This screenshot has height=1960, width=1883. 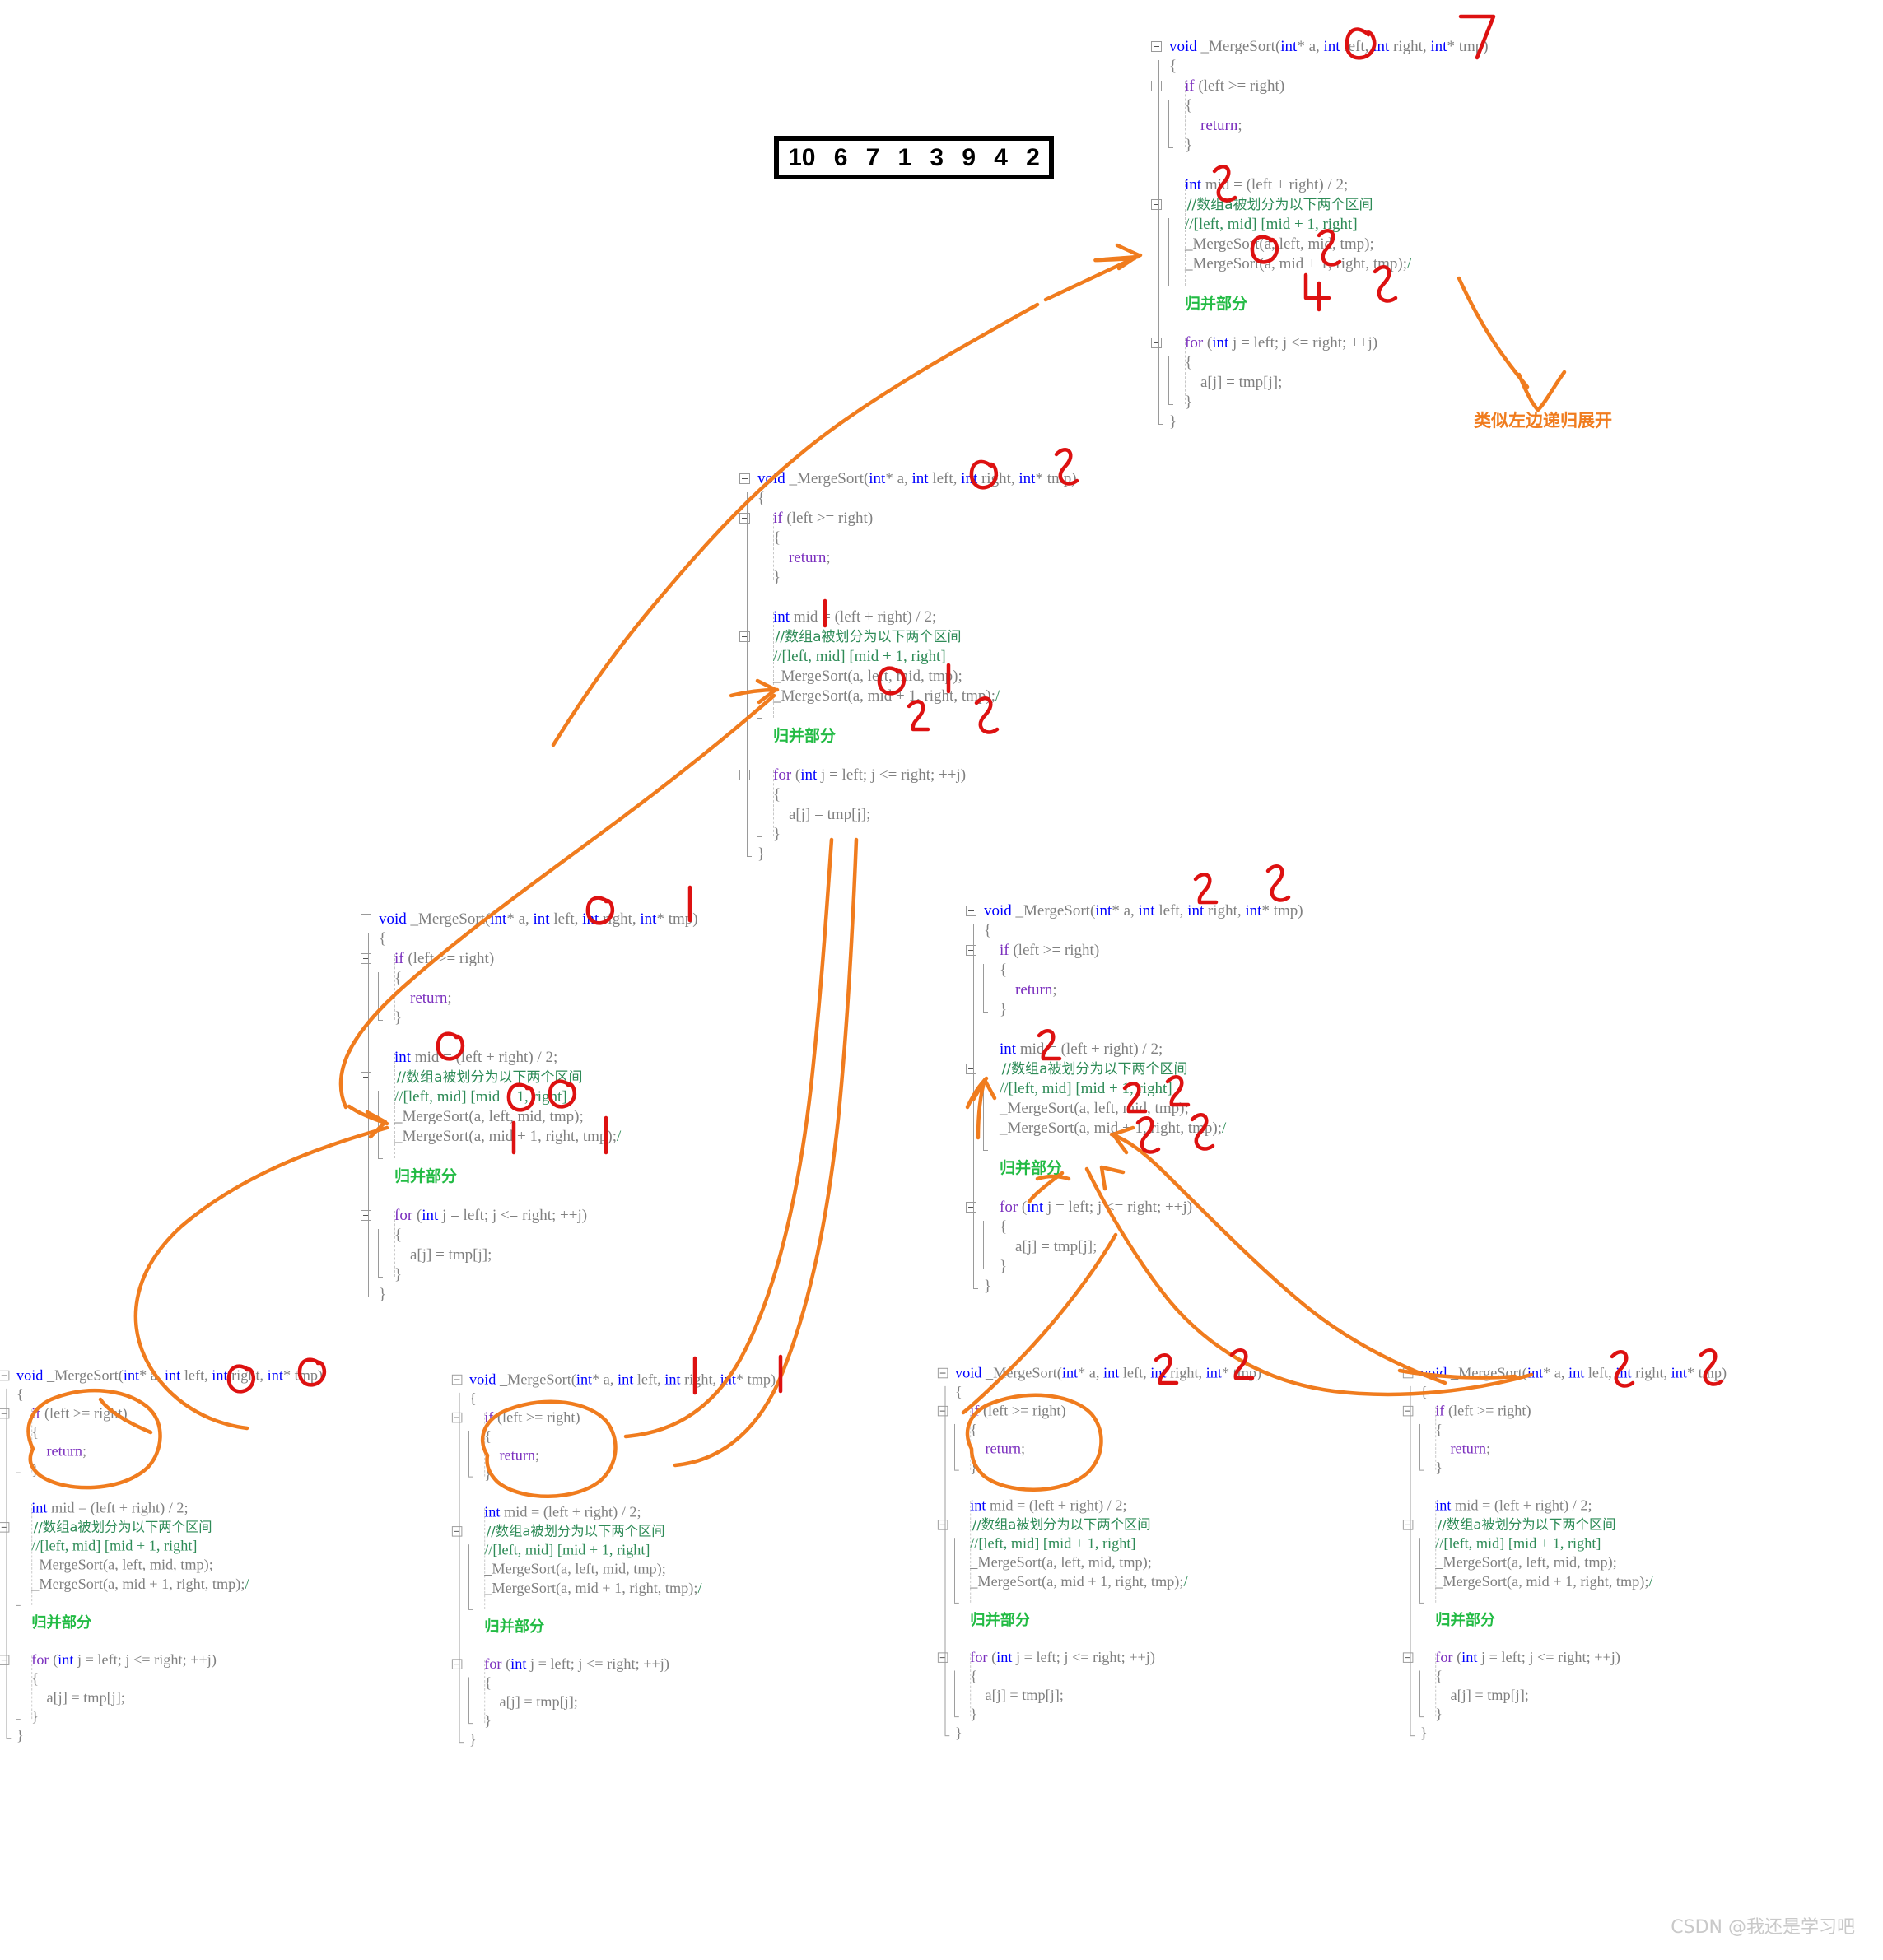 I want to click on array-cell: 7, so click(x=872, y=157).